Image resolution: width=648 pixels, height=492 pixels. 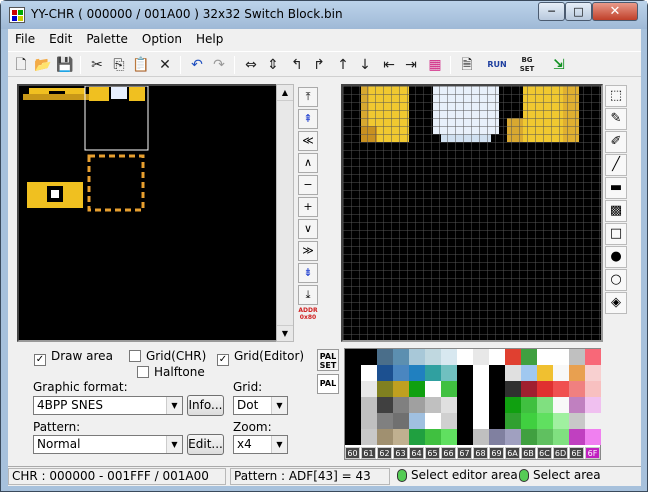 I want to click on new-file-icon: 🗋, so click(x=21, y=65).